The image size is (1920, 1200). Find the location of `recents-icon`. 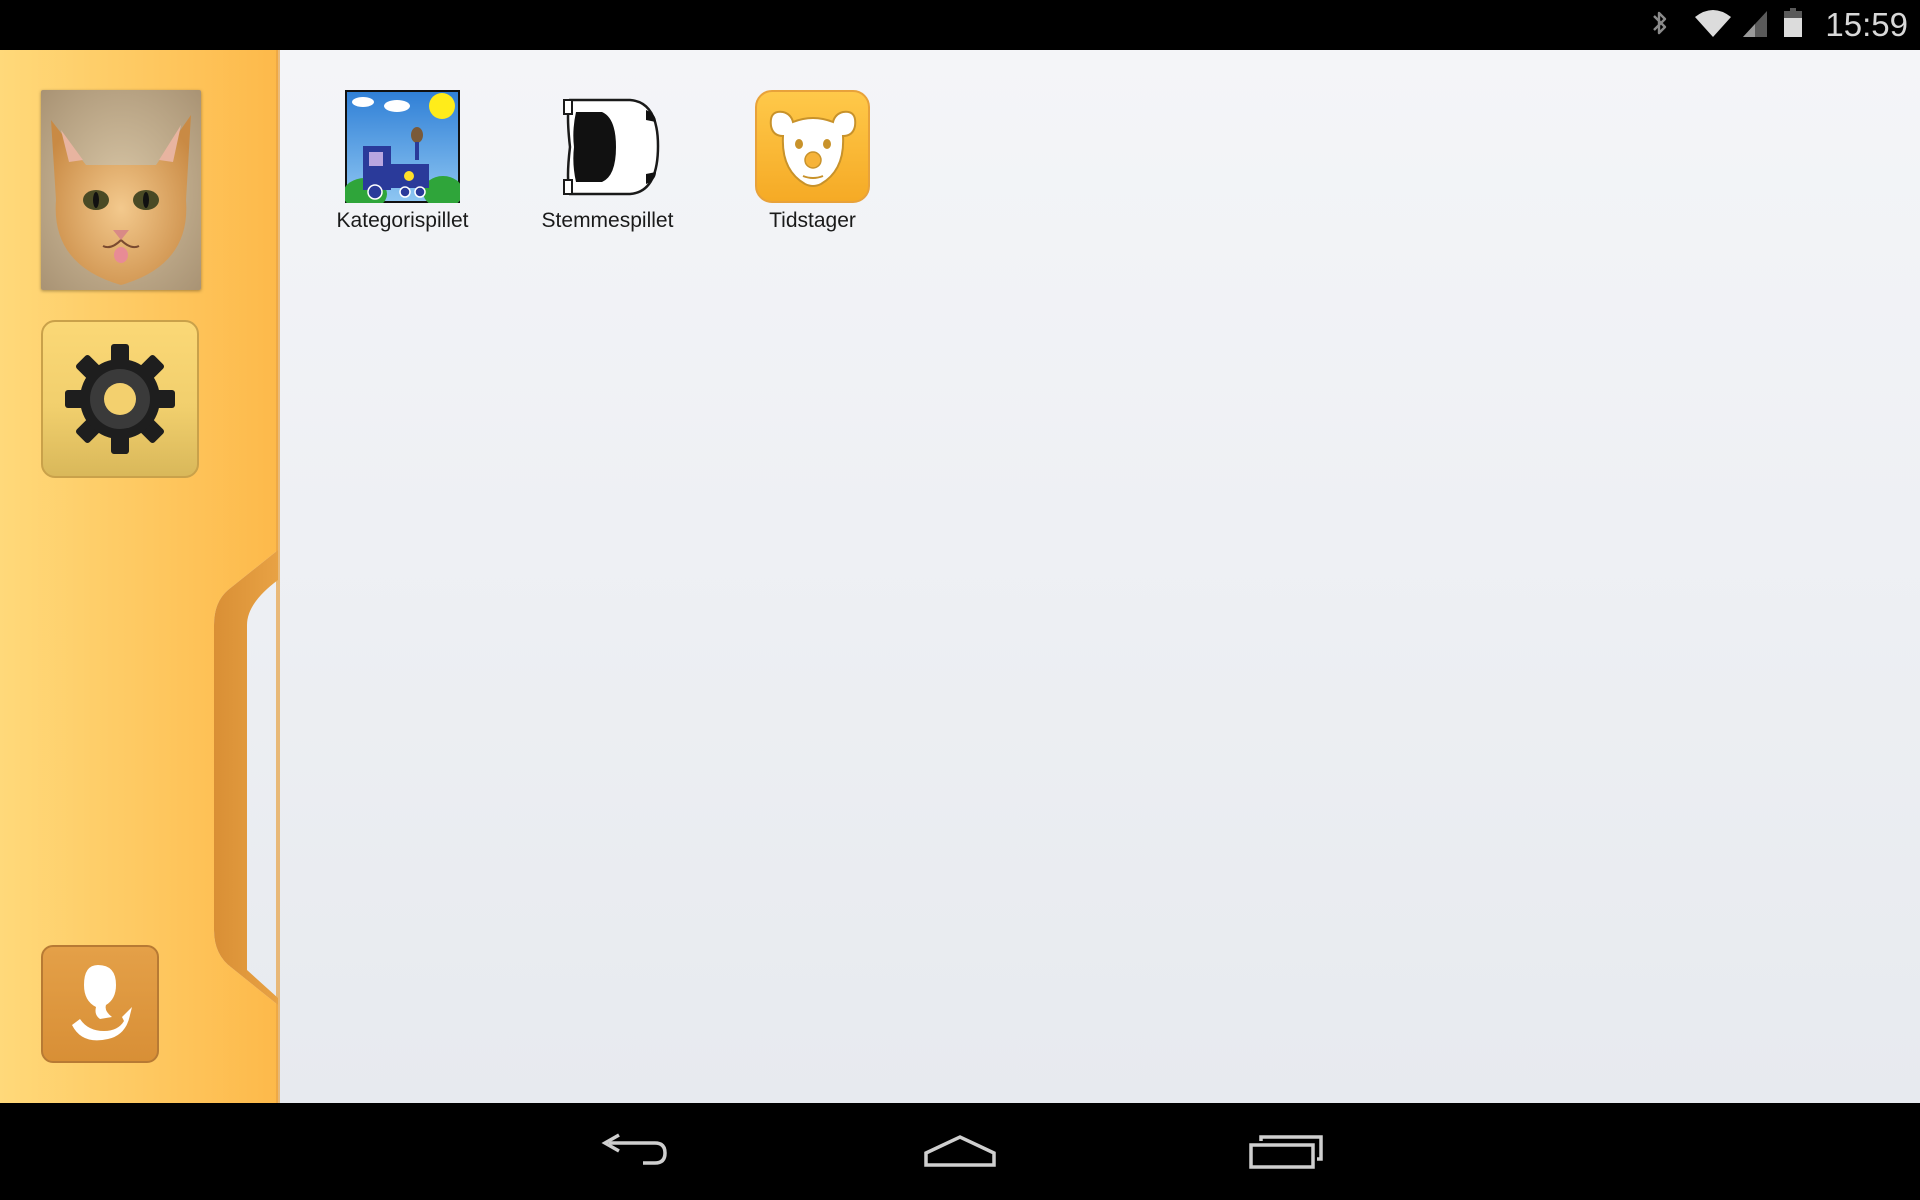

recents-icon is located at coordinates (1286, 1152).